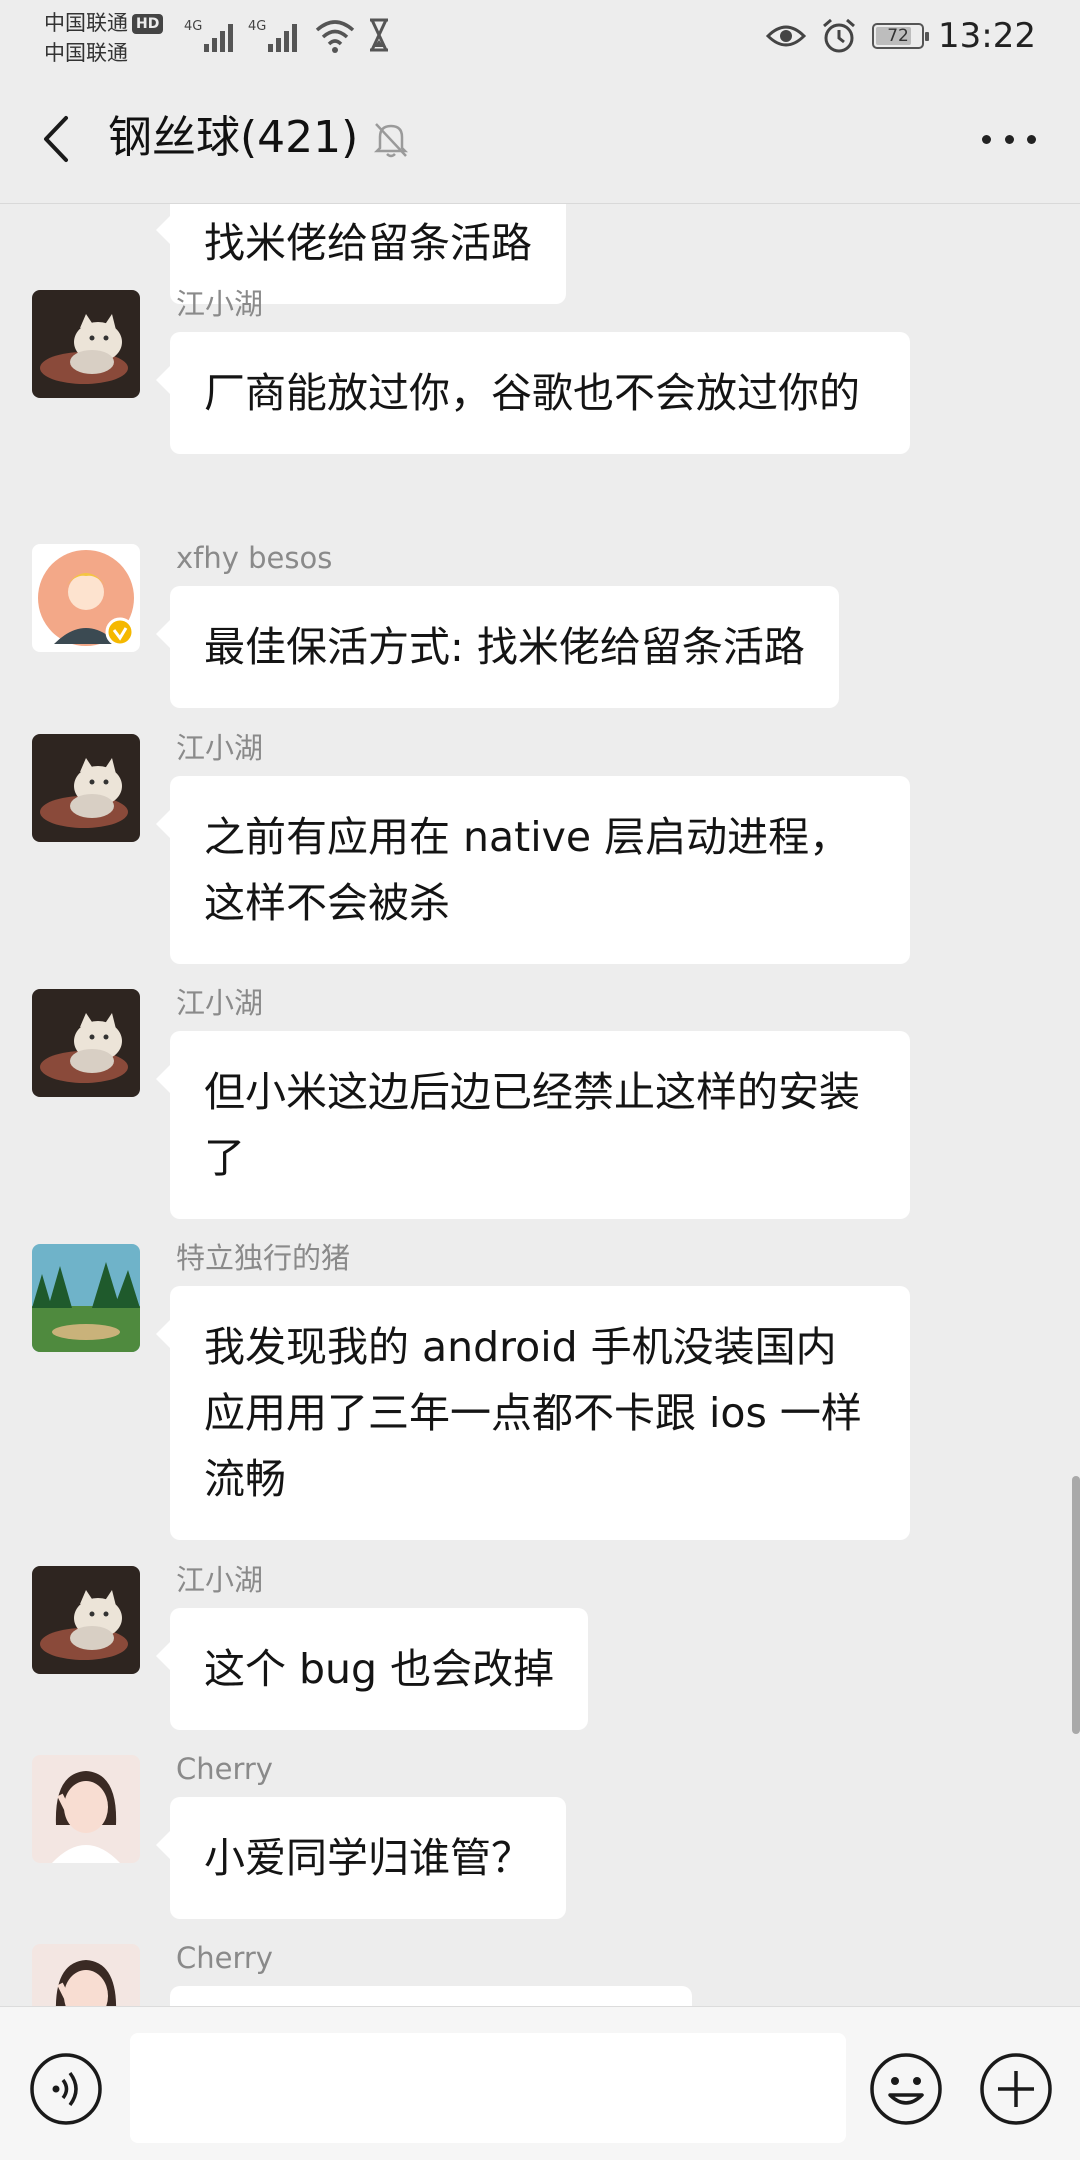  What do you see at coordinates (193, 26) in the screenshot?
I see `network-type-1: 4G` at bounding box center [193, 26].